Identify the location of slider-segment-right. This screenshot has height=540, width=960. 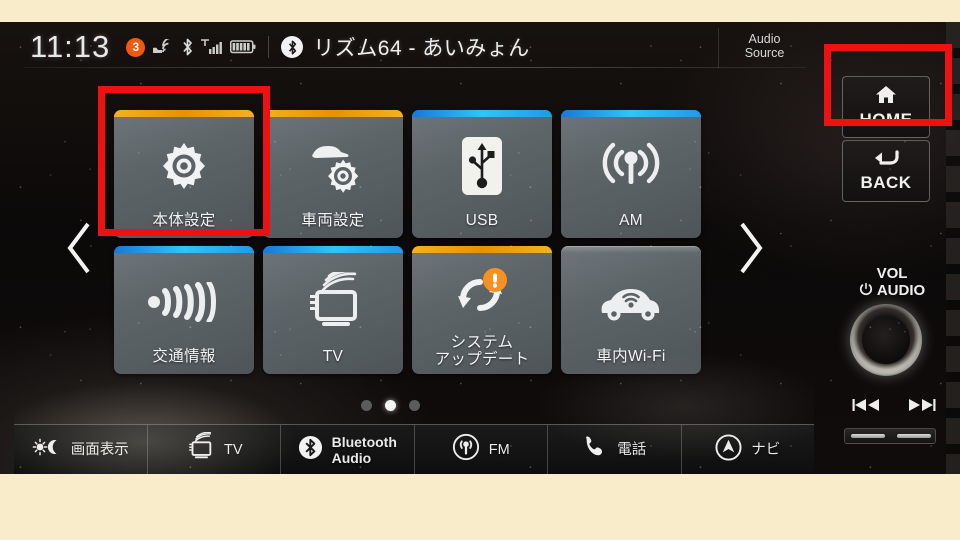
(914, 436).